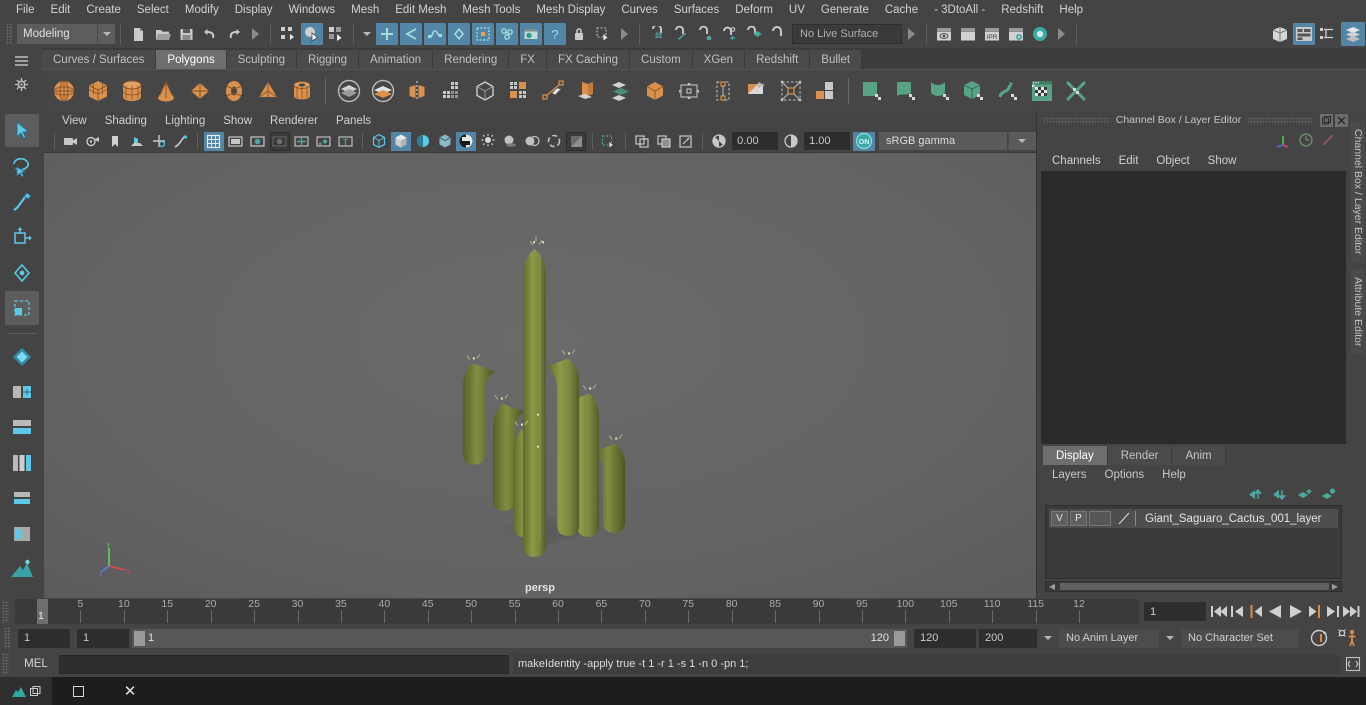  Describe the element at coordinates (1172, 161) in the screenshot. I see `channel-box-menu-object: Object` at that location.